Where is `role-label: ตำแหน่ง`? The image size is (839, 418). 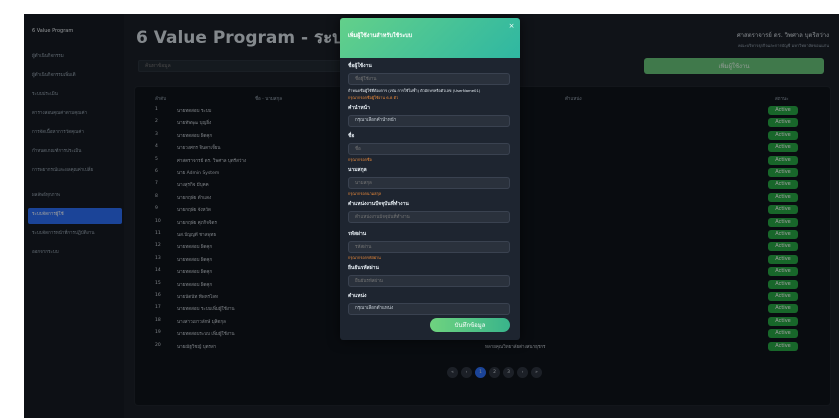
role-label: ตำแหน่ง is located at coordinates (357, 296).